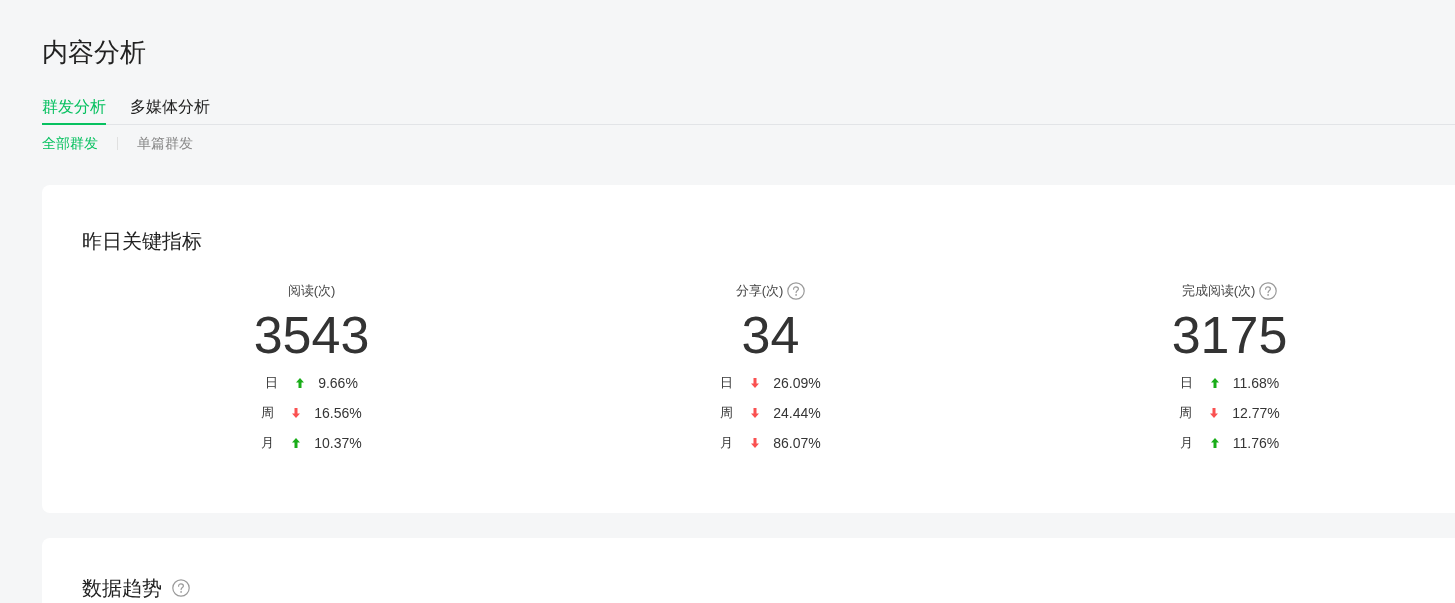 The image size is (1455, 603). I want to click on change-percent: 9.66%, so click(338, 383).